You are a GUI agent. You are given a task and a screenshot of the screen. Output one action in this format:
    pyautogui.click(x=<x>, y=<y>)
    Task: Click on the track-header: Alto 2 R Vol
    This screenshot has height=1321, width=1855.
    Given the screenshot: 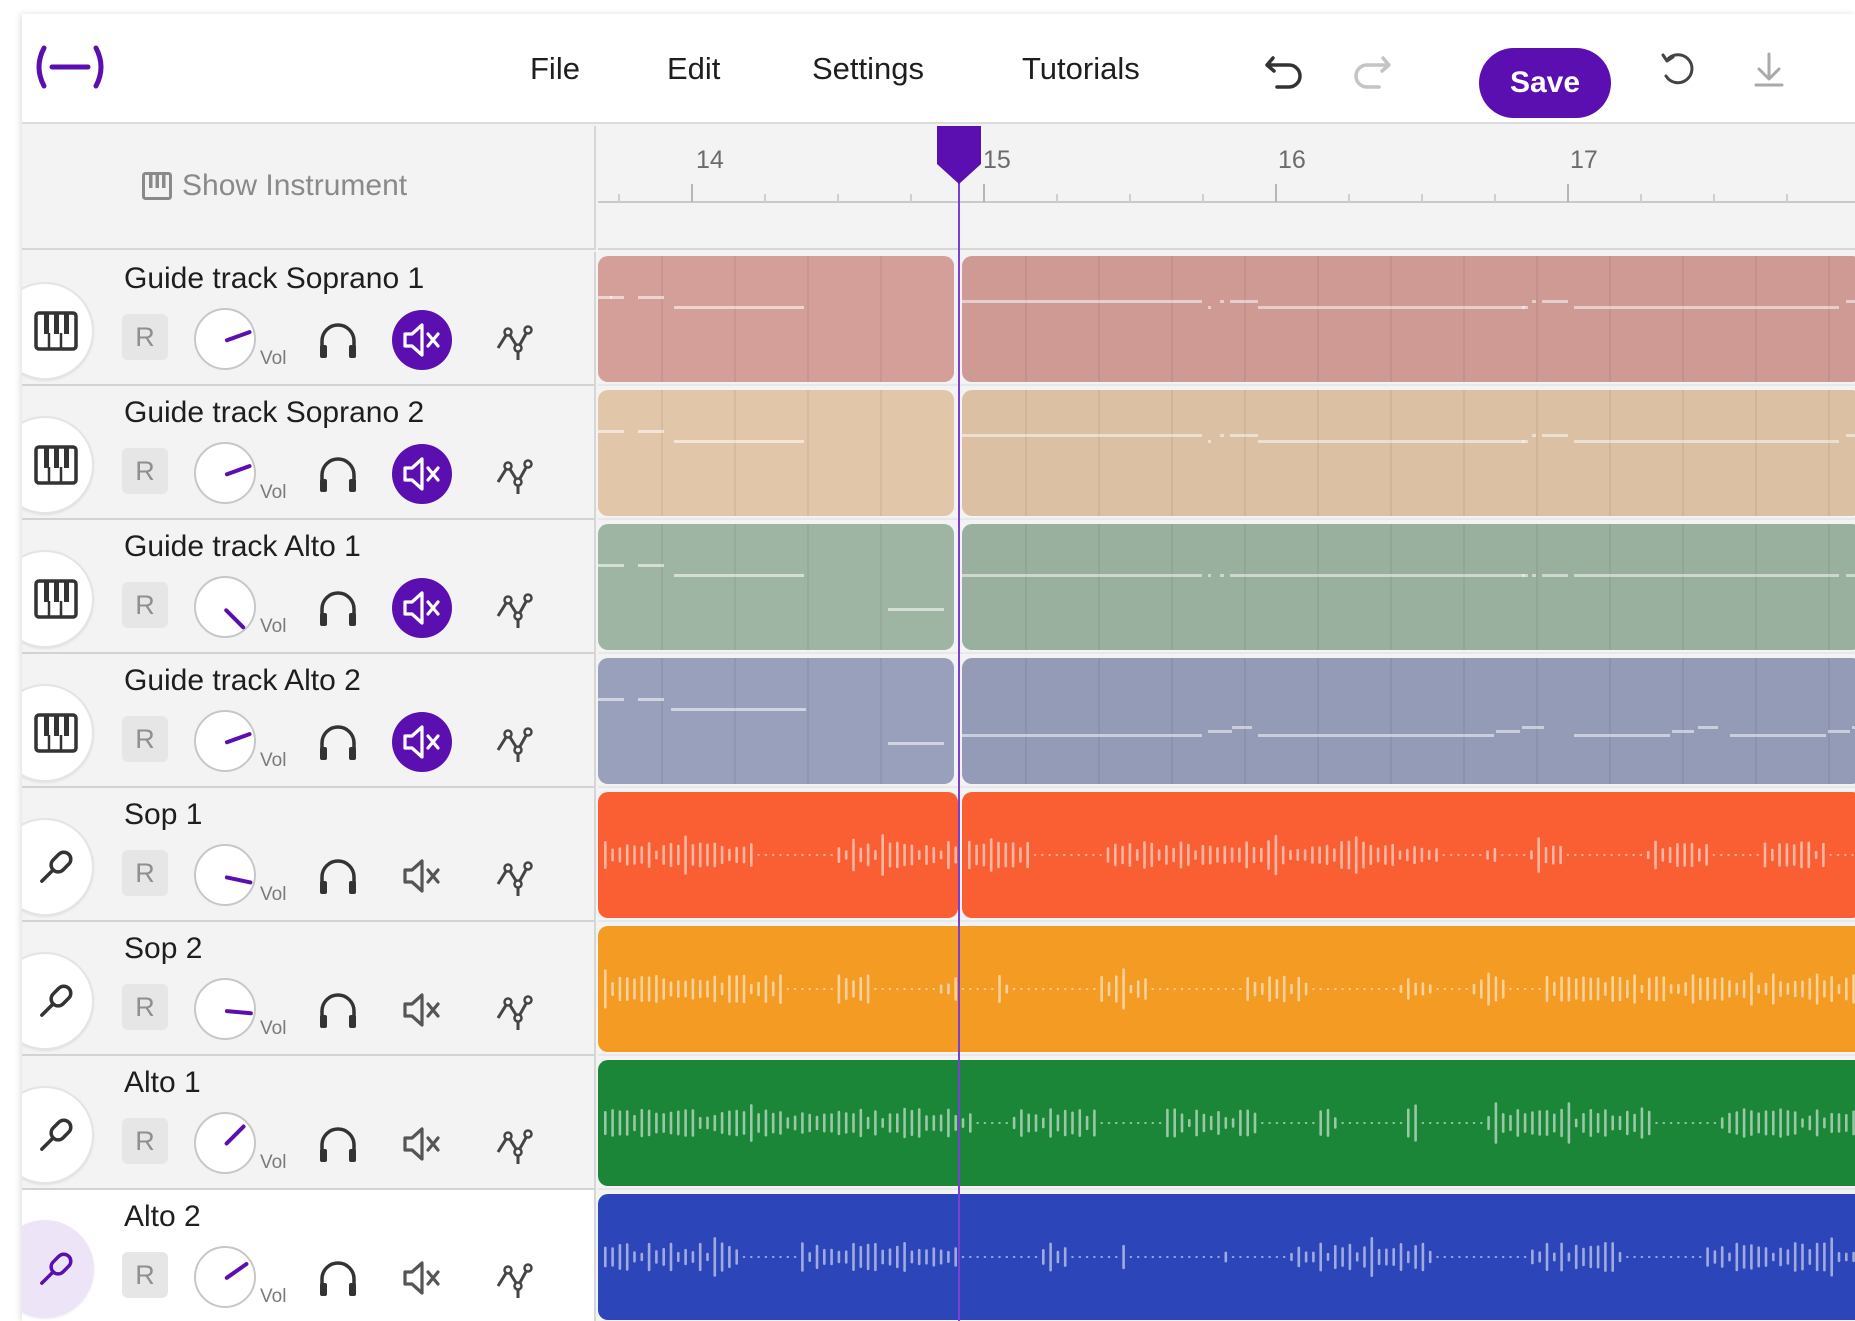 What is the action you would take?
    pyautogui.click(x=309, y=1255)
    